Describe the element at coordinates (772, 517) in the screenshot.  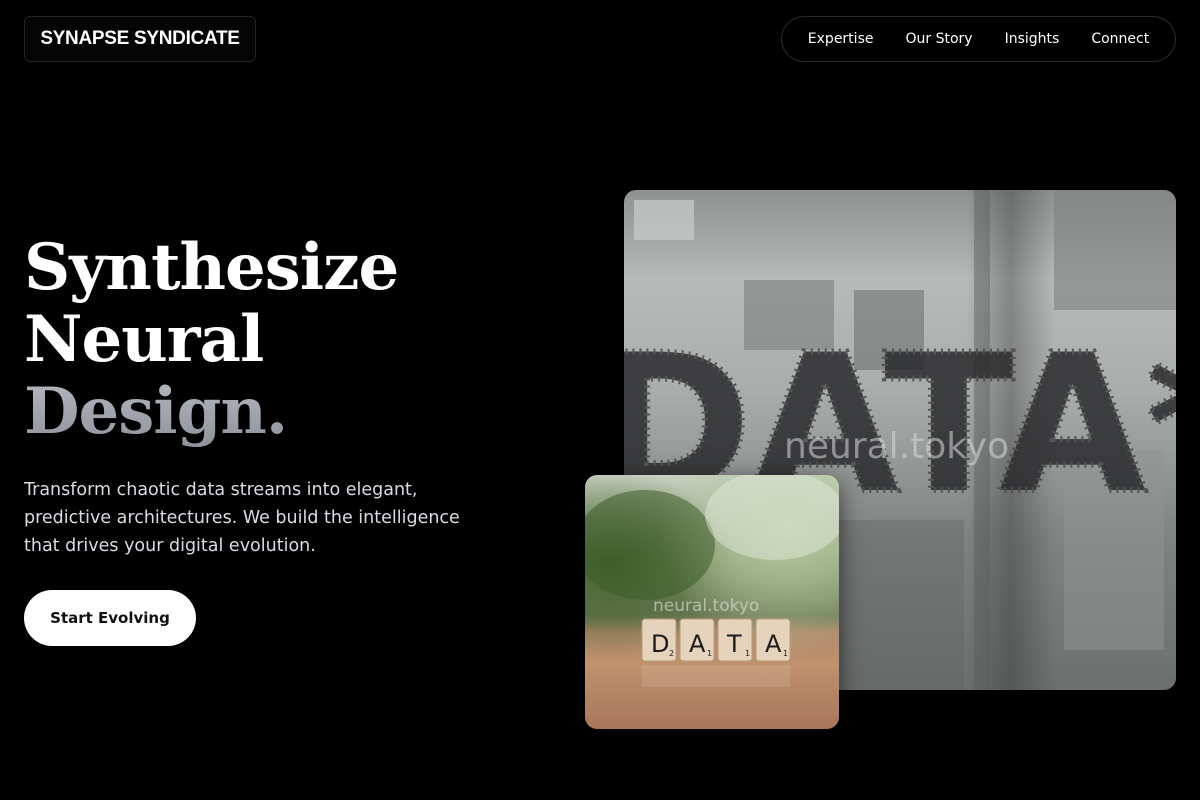
I see `light-blur` at that location.